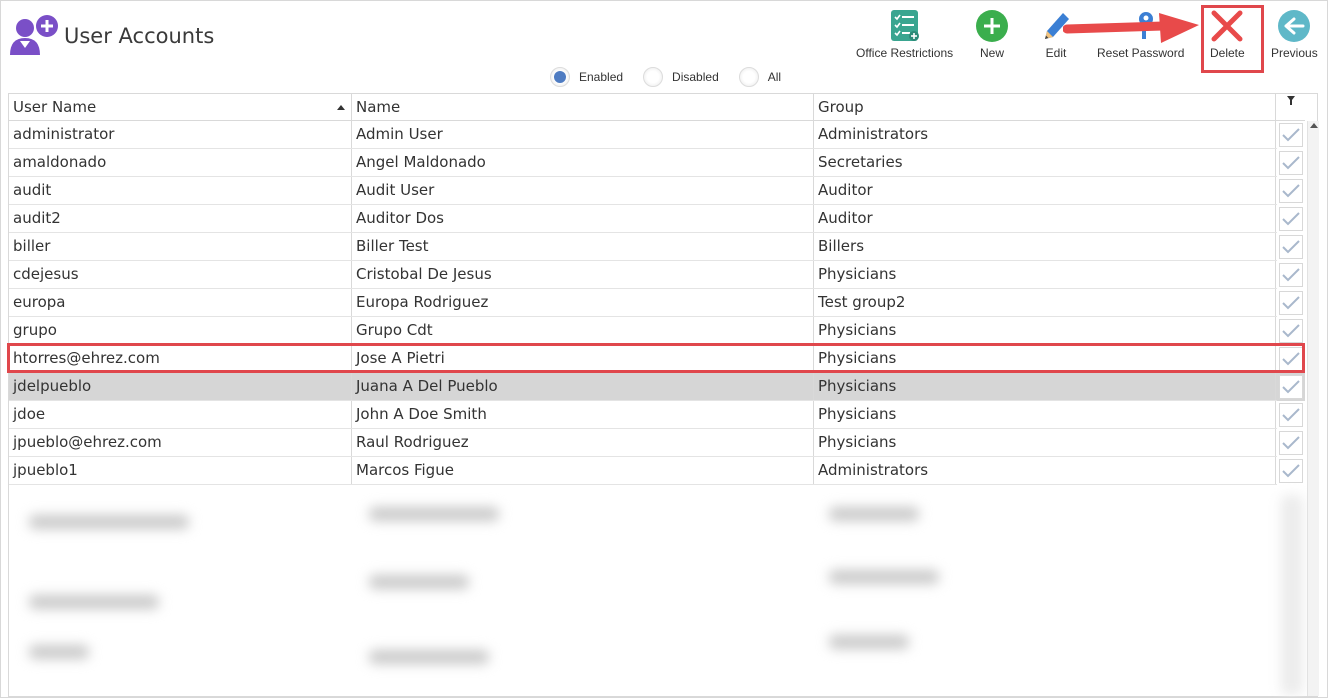  I want to click on filter-disabled-radio: Disabled, so click(681, 77).